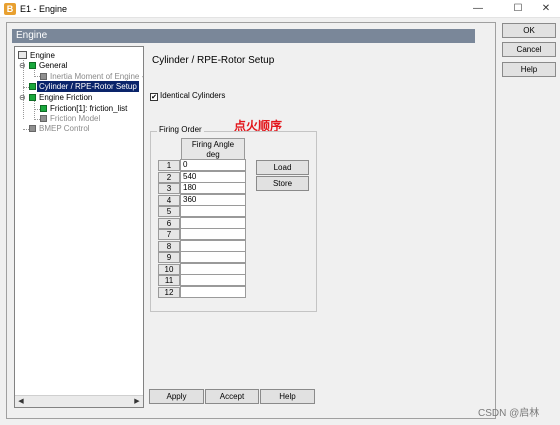 The image size is (560, 425). I want to click on identical-cylinders-checkbox: ✔, so click(154, 97).